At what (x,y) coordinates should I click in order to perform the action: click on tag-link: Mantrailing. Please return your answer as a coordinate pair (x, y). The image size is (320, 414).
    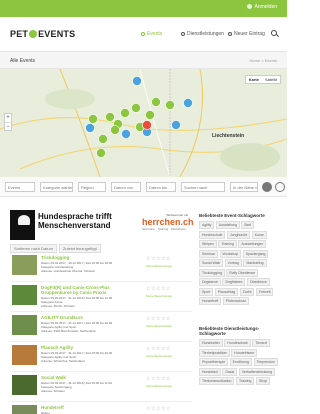
    Looking at the image, I should click on (255, 263).